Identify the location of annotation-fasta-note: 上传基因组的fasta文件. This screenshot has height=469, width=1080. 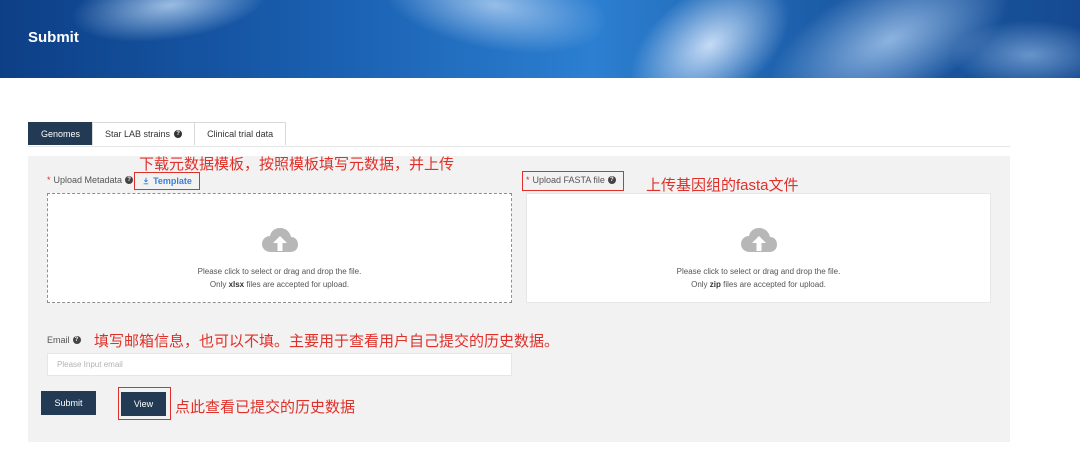
(722, 185).